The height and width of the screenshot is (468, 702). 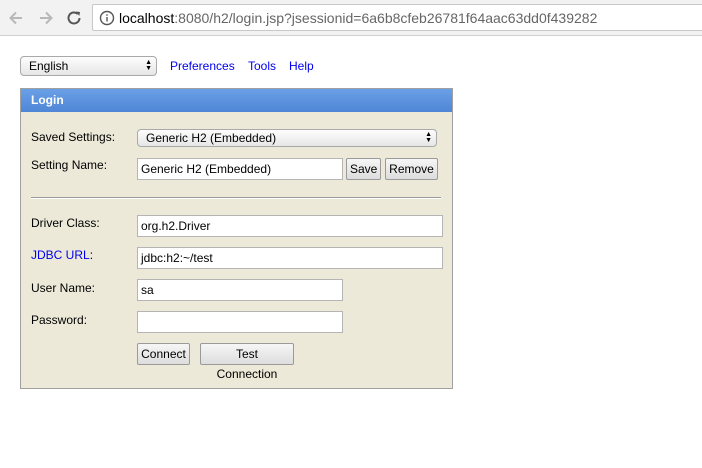 I want to click on language-select: English ▲ ▼, so click(x=88, y=66).